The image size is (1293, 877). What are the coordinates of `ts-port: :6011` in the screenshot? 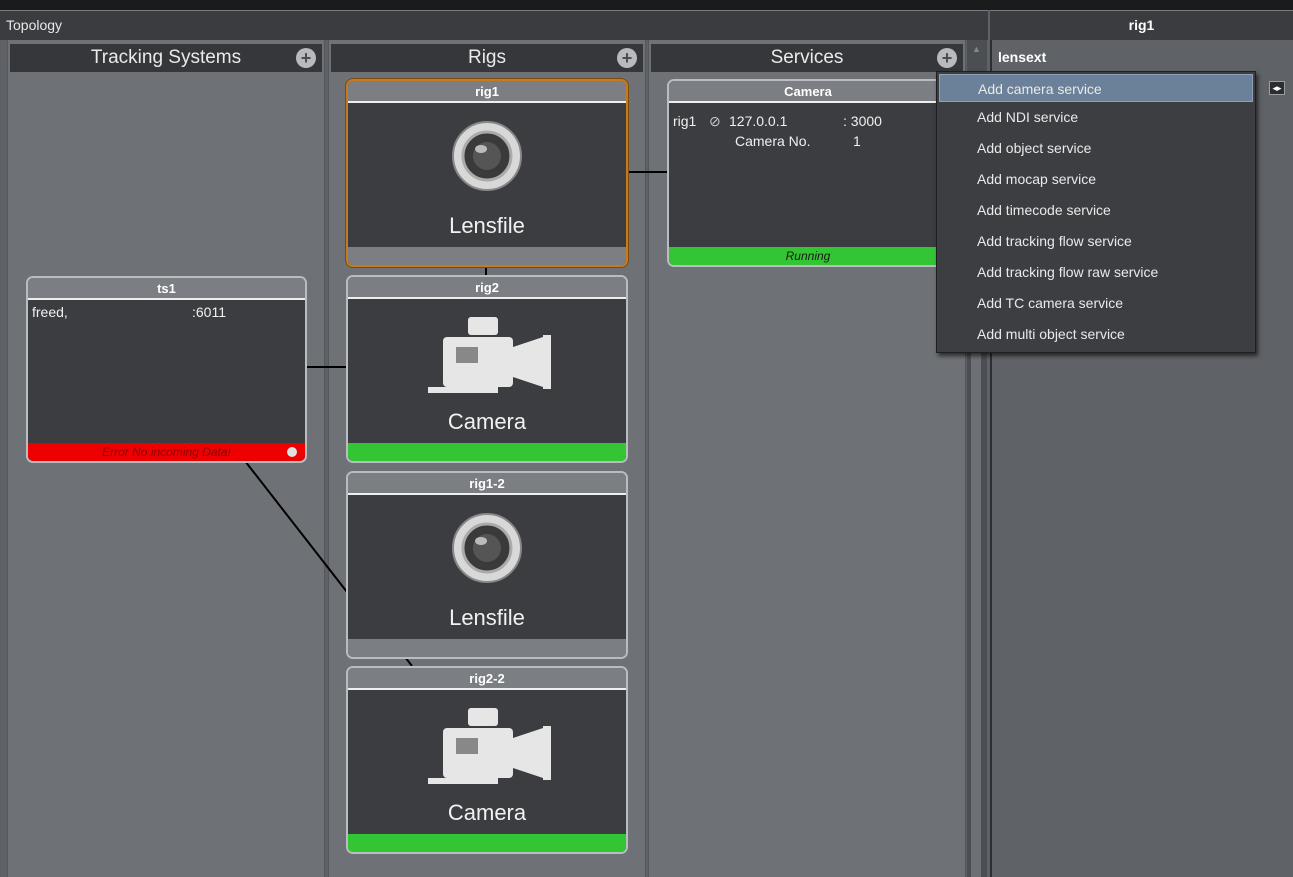 It's located at (209, 312).